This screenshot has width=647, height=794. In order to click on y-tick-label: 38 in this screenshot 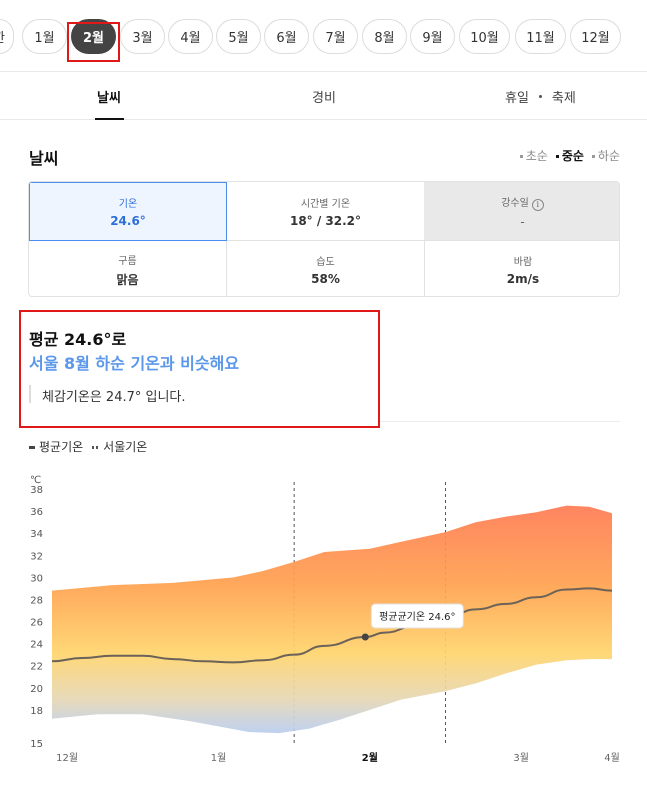, I will do `click(36, 490)`.